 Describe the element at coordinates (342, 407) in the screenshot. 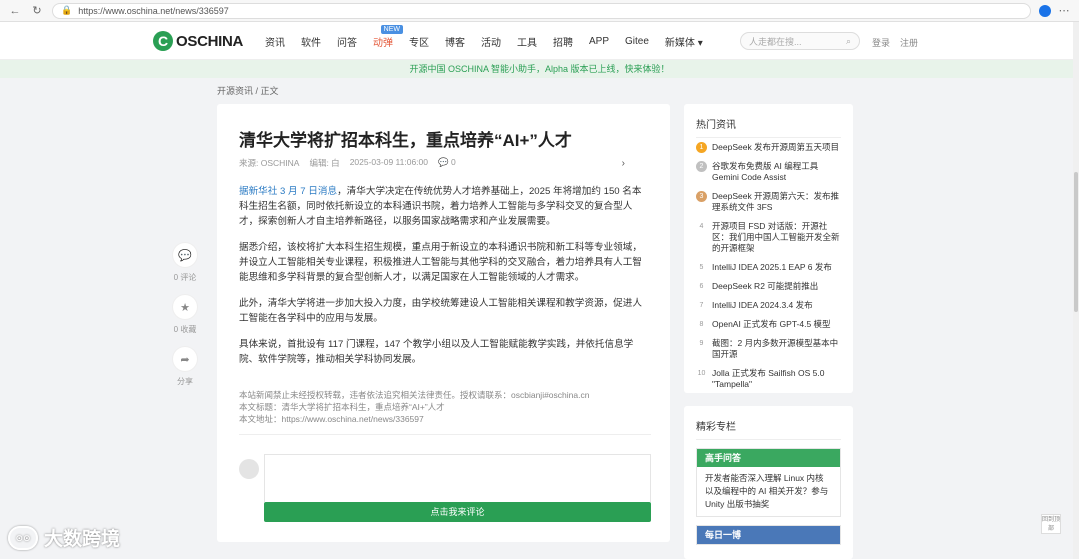

I see `copyright-line-2: 本文标题：清华大学将扩招本科生，重点培养“AI+”人才` at that location.